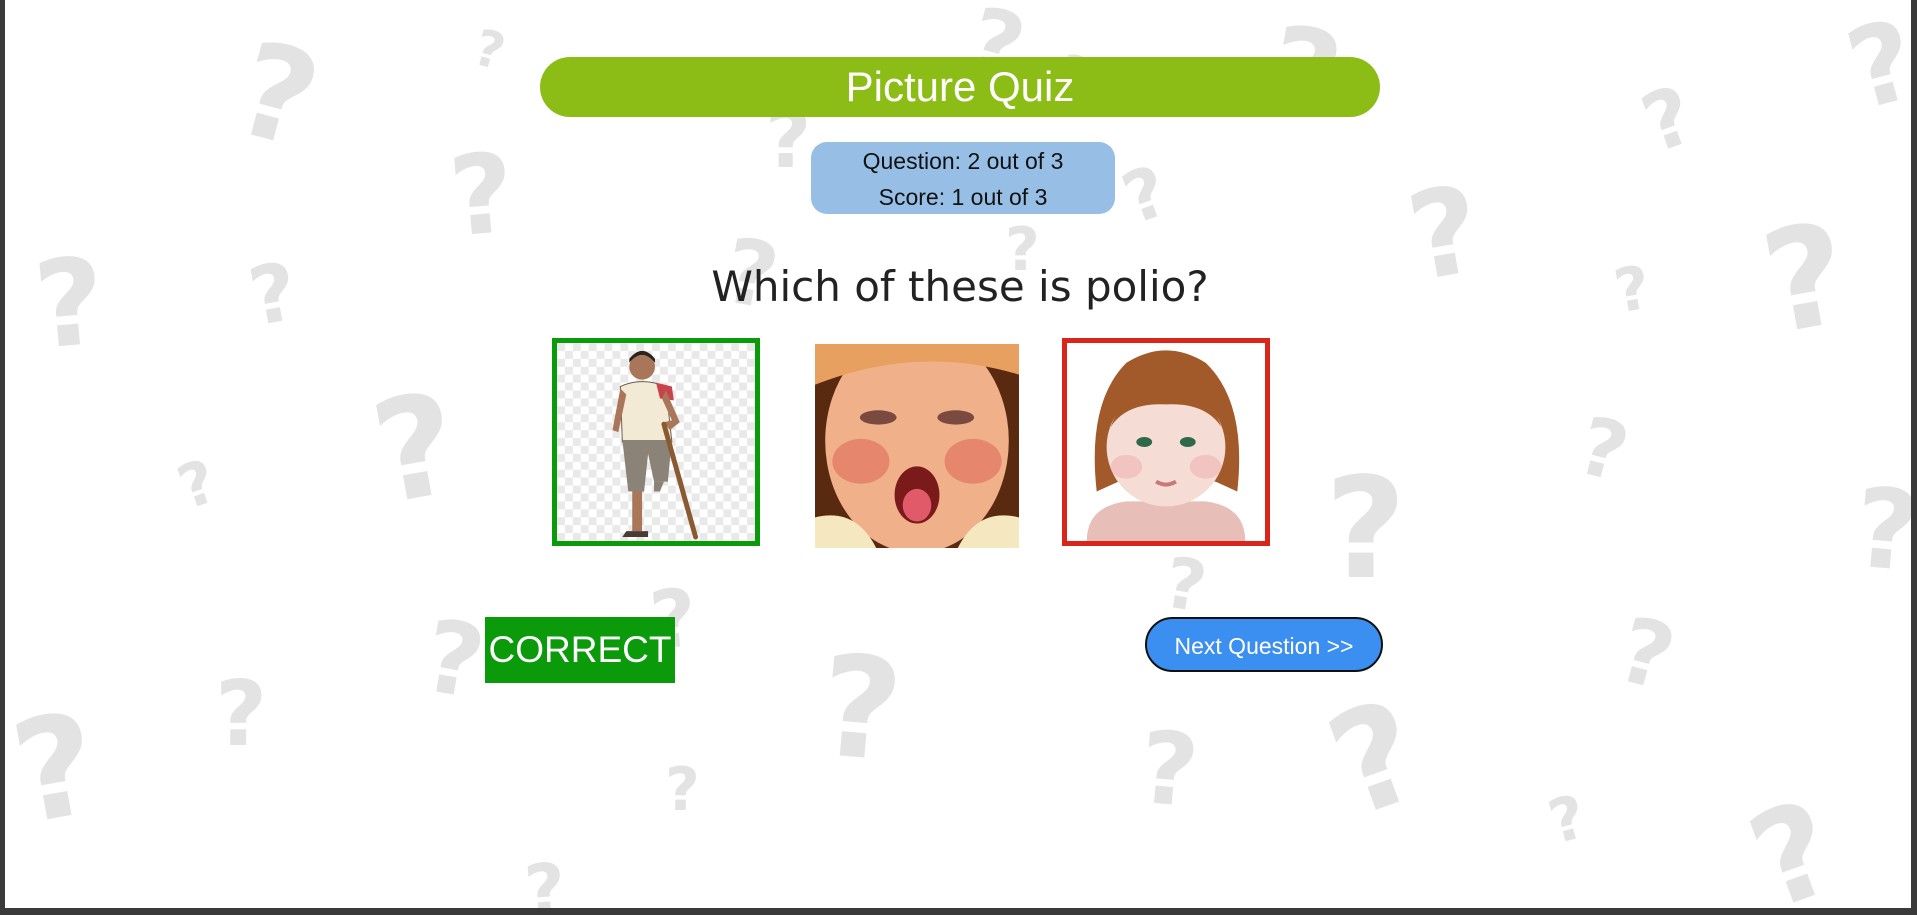 The width and height of the screenshot is (1917, 915). Describe the element at coordinates (963, 161) in the screenshot. I see `question-counter: Question: 2 out of 3` at that location.